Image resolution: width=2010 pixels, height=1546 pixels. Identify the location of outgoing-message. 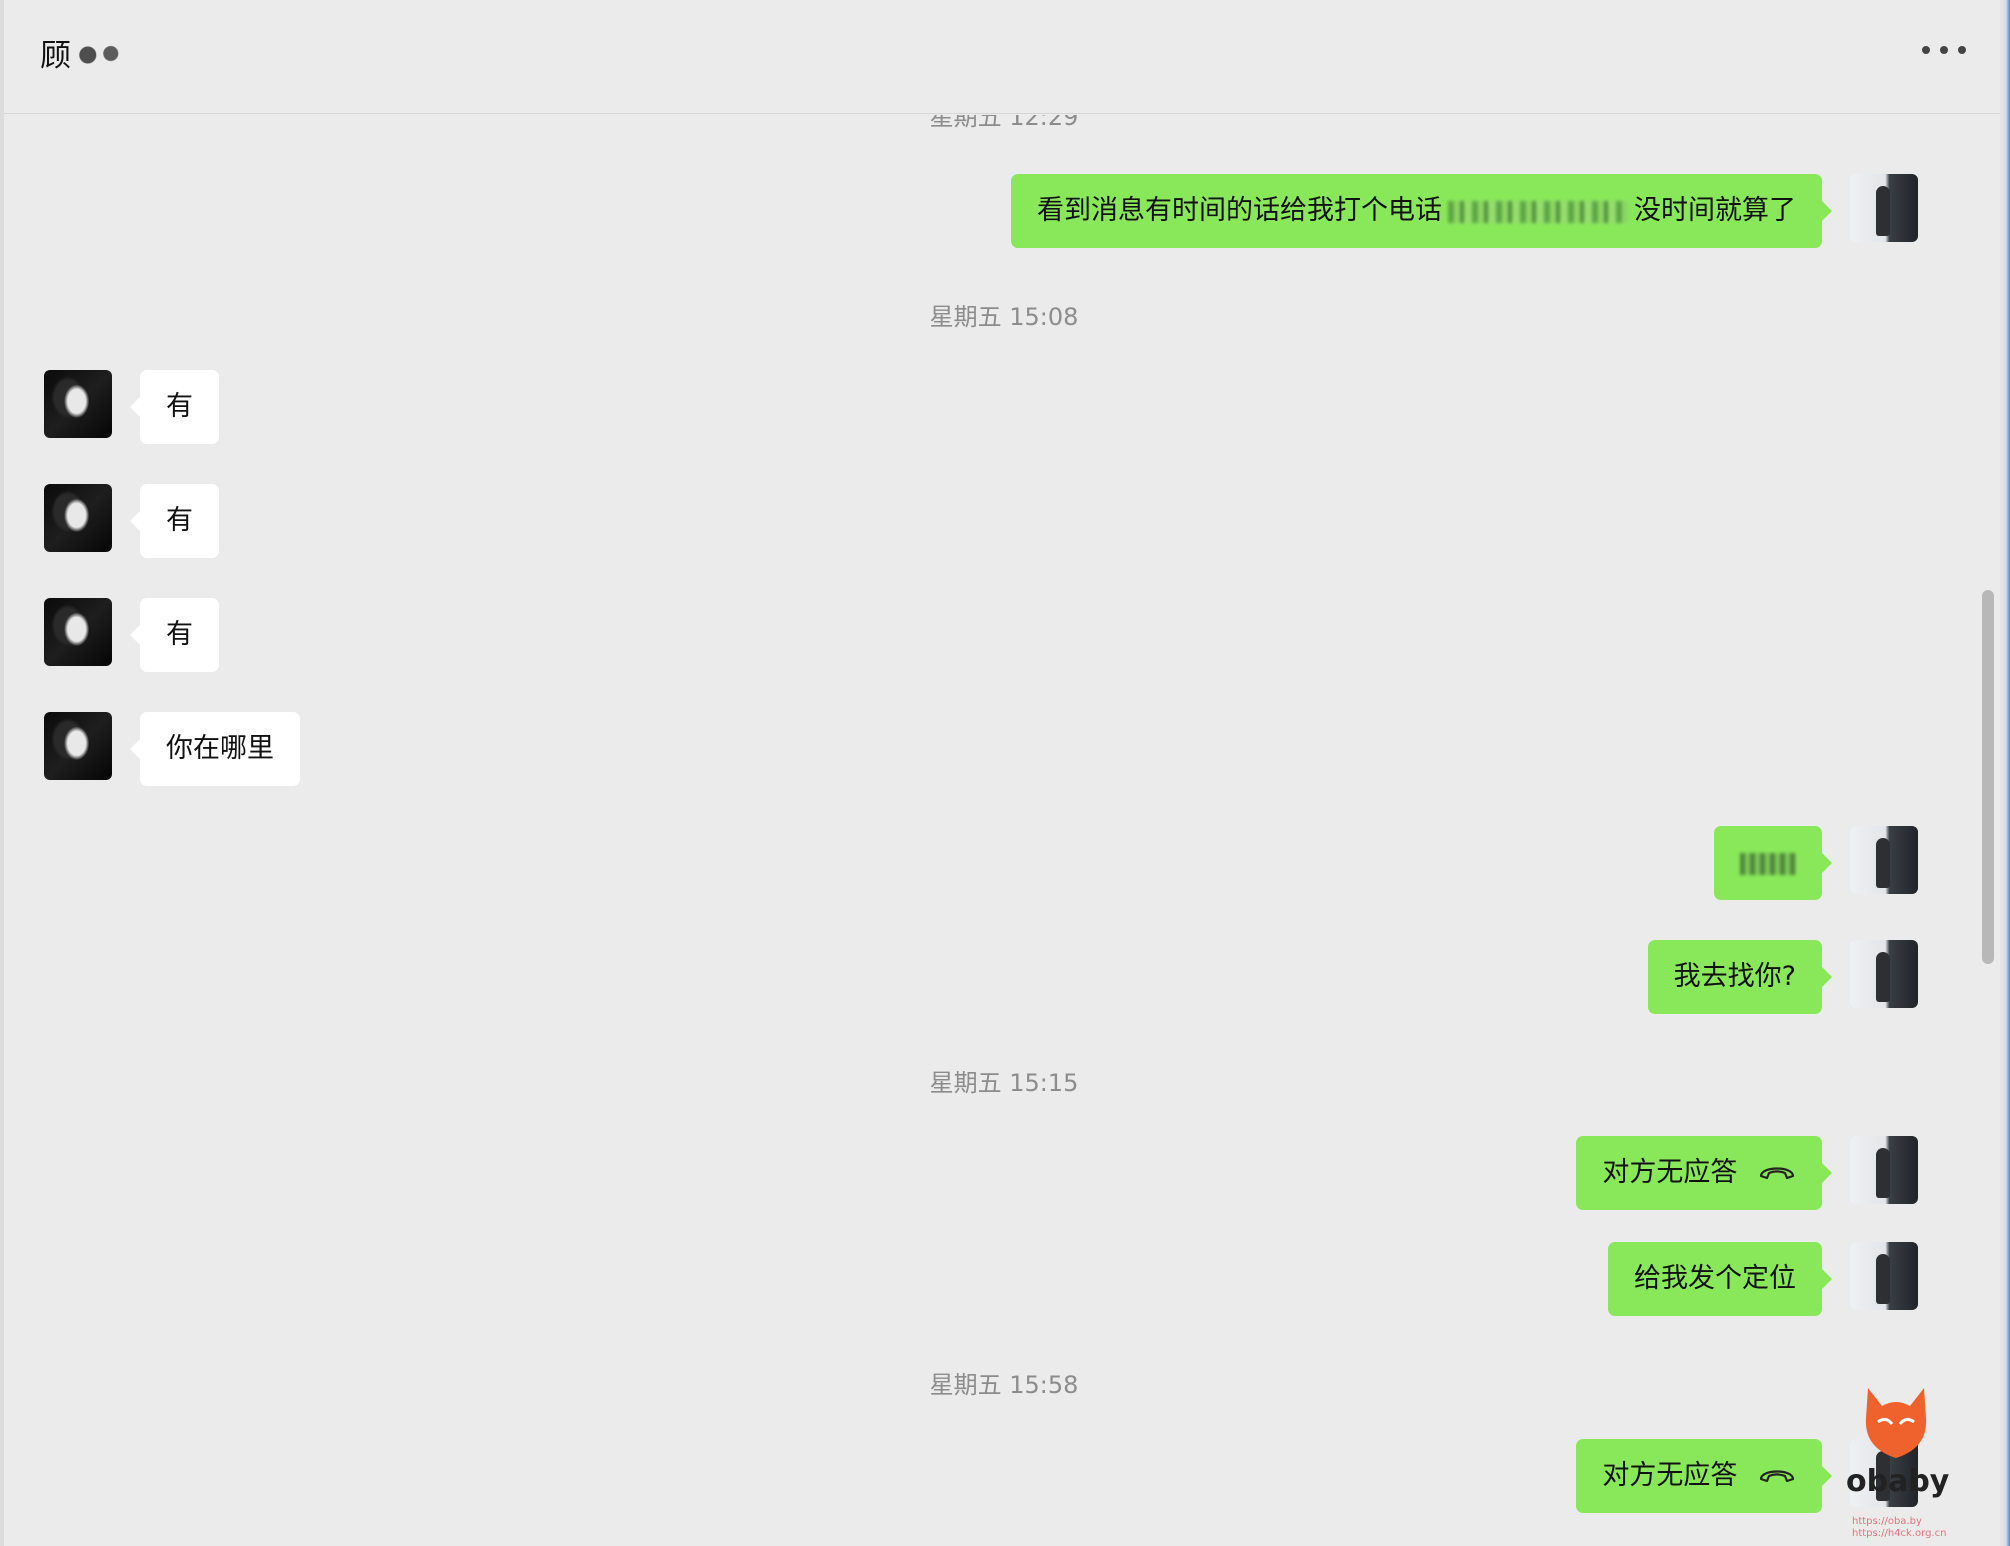
(1773, 863).